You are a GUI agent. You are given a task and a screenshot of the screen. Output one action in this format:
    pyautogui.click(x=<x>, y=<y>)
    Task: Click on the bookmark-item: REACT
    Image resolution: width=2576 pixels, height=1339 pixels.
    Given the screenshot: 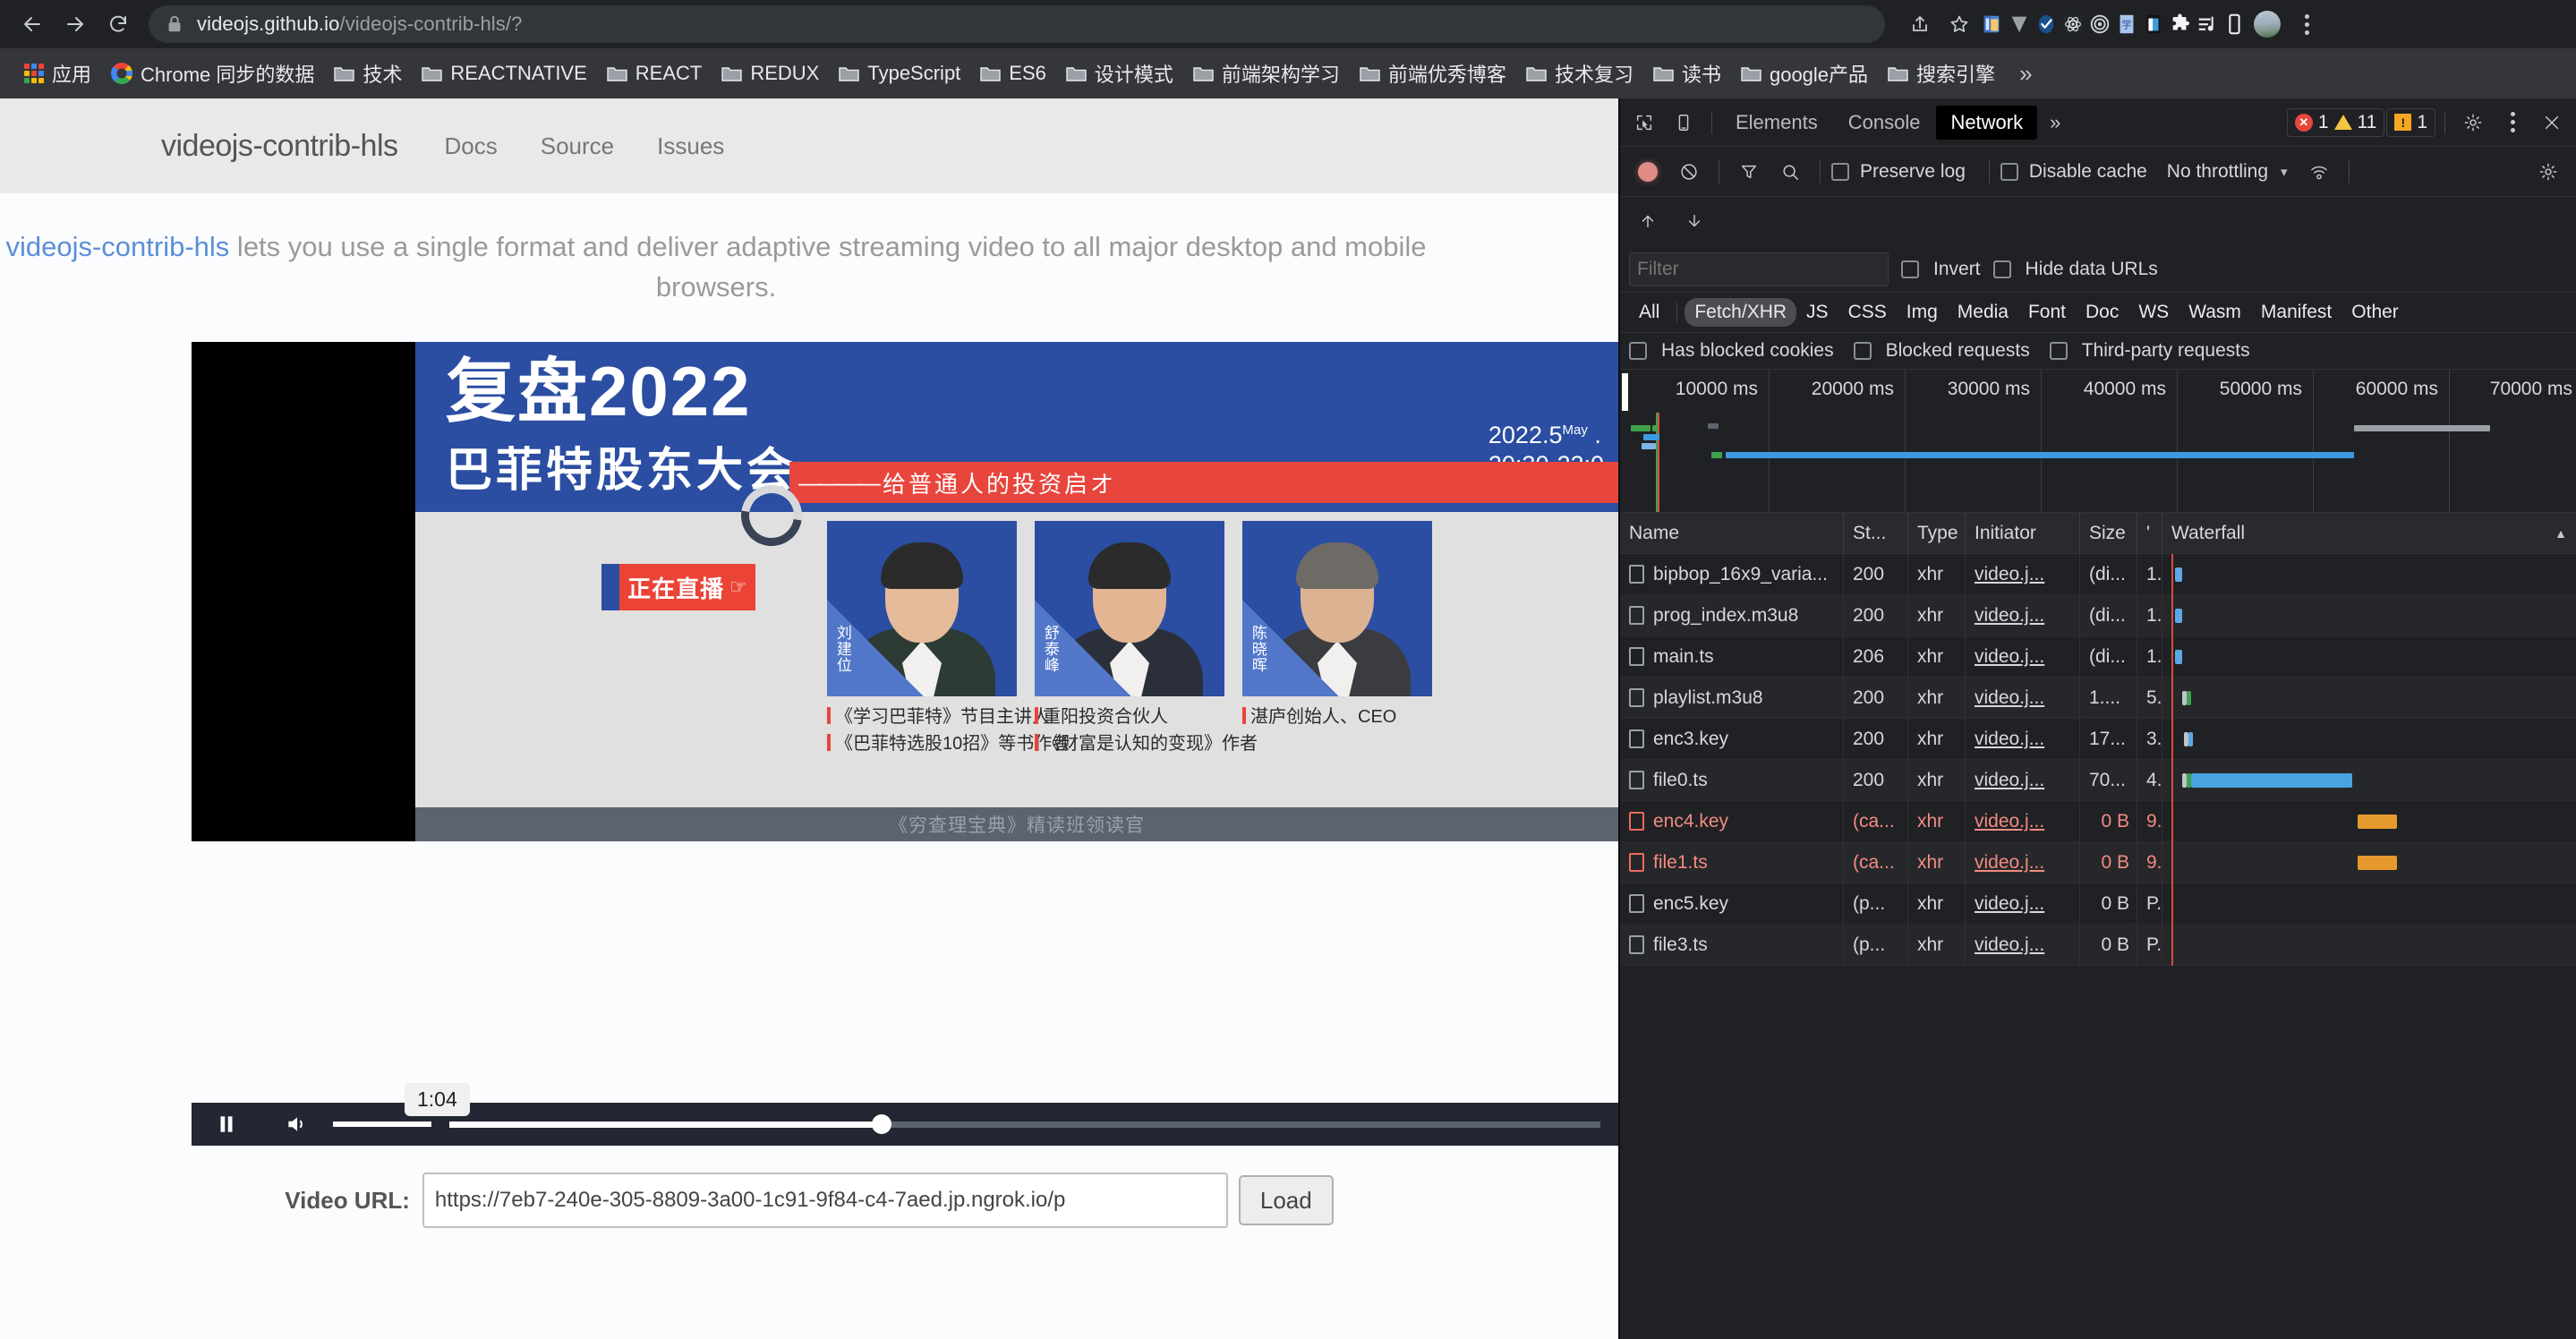 What is the action you would take?
    pyautogui.click(x=654, y=73)
    